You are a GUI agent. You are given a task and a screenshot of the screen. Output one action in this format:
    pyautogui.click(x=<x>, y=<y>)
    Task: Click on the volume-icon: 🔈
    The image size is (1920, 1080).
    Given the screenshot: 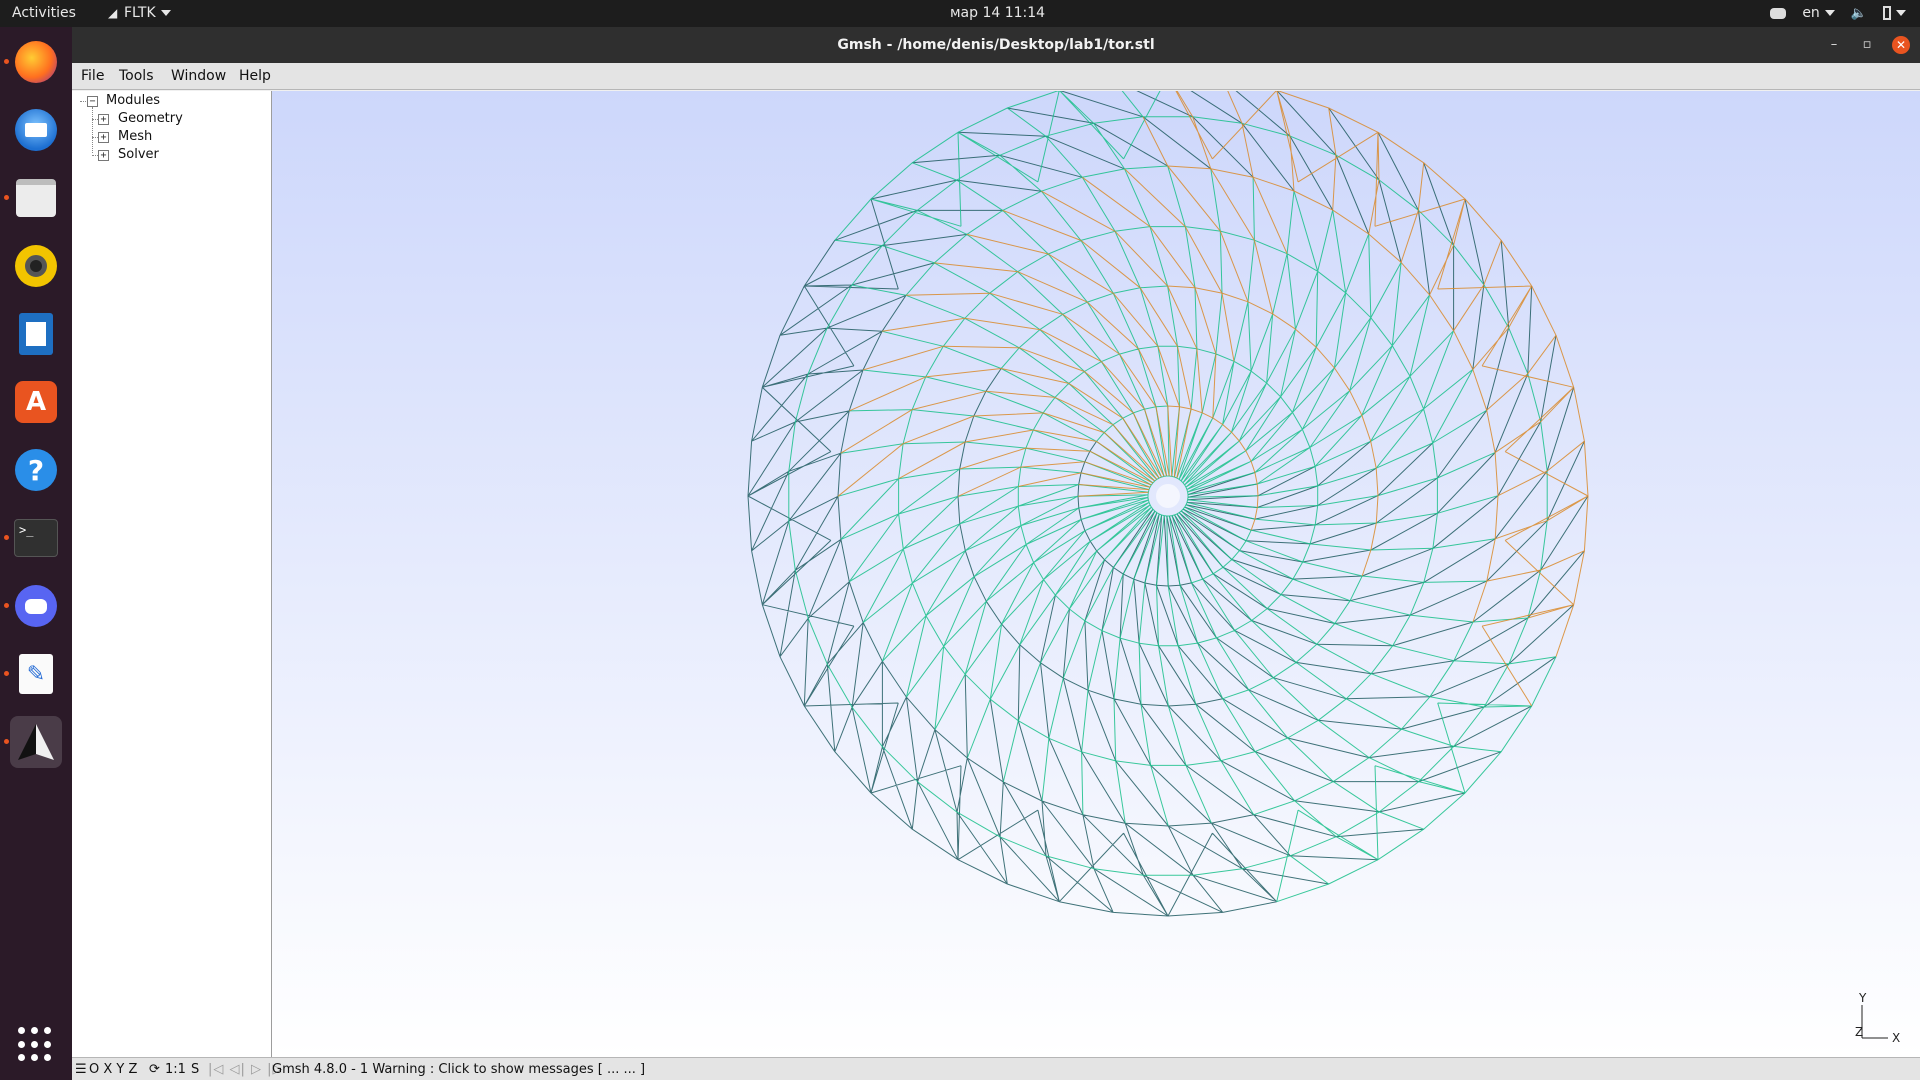 What is the action you would take?
    pyautogui.click(x=1859, y=13)
    